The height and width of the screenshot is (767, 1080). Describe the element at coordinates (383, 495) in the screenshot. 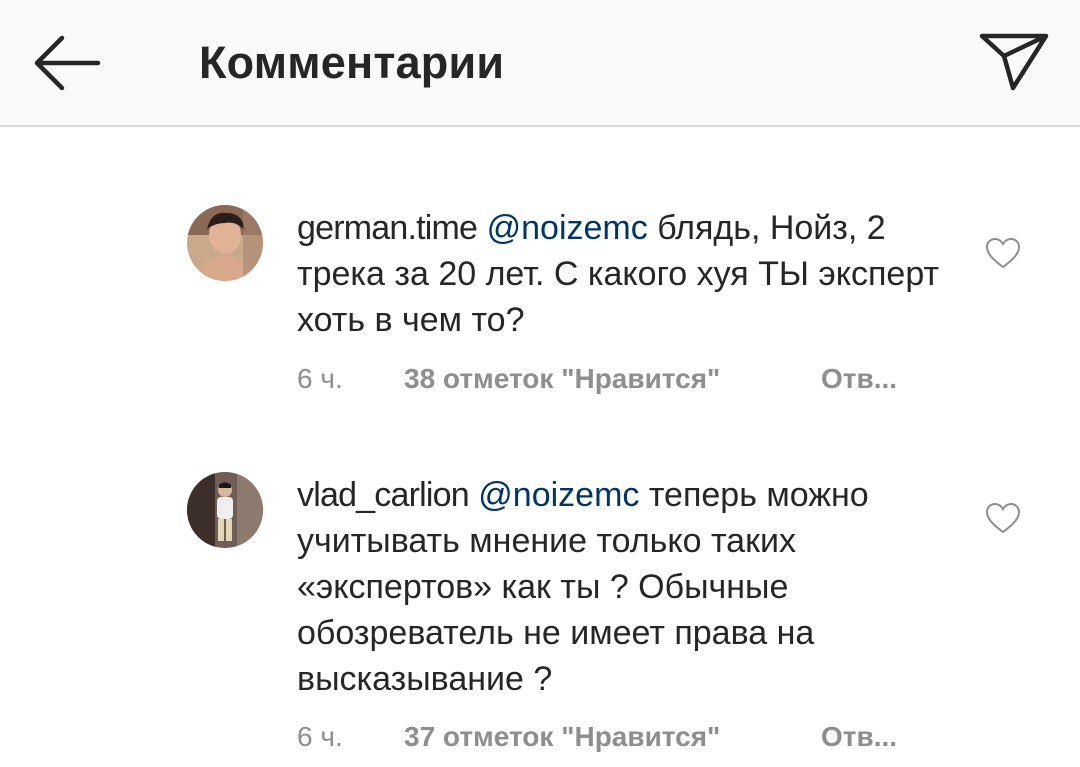

I see `comment-username: vlad_carlion` at that location.